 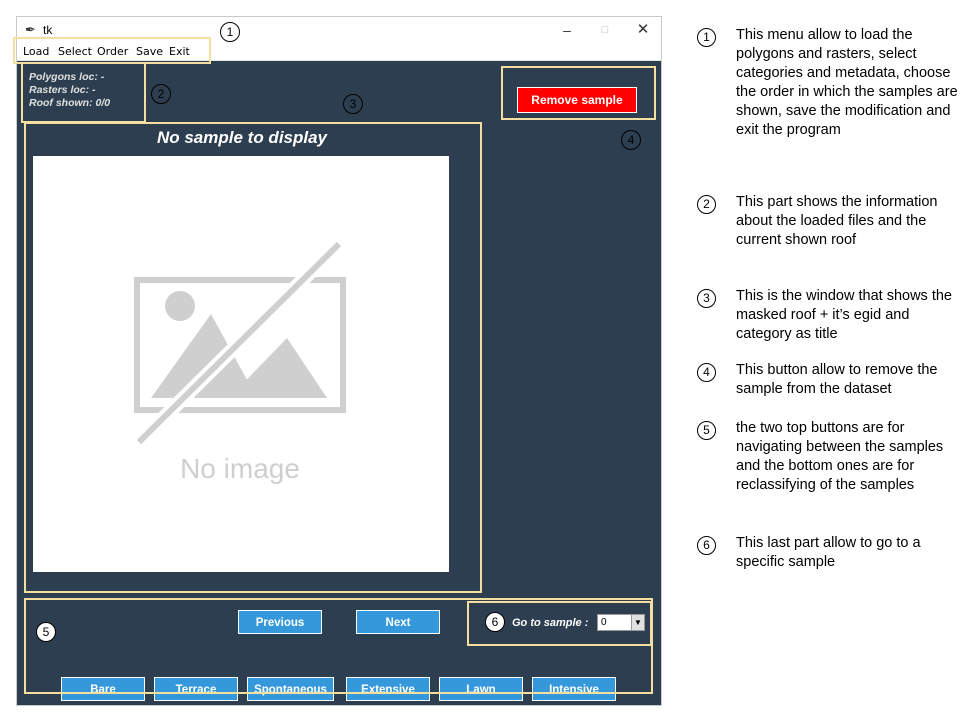 I want to click on highlight-info, so click(x=83, y=92).